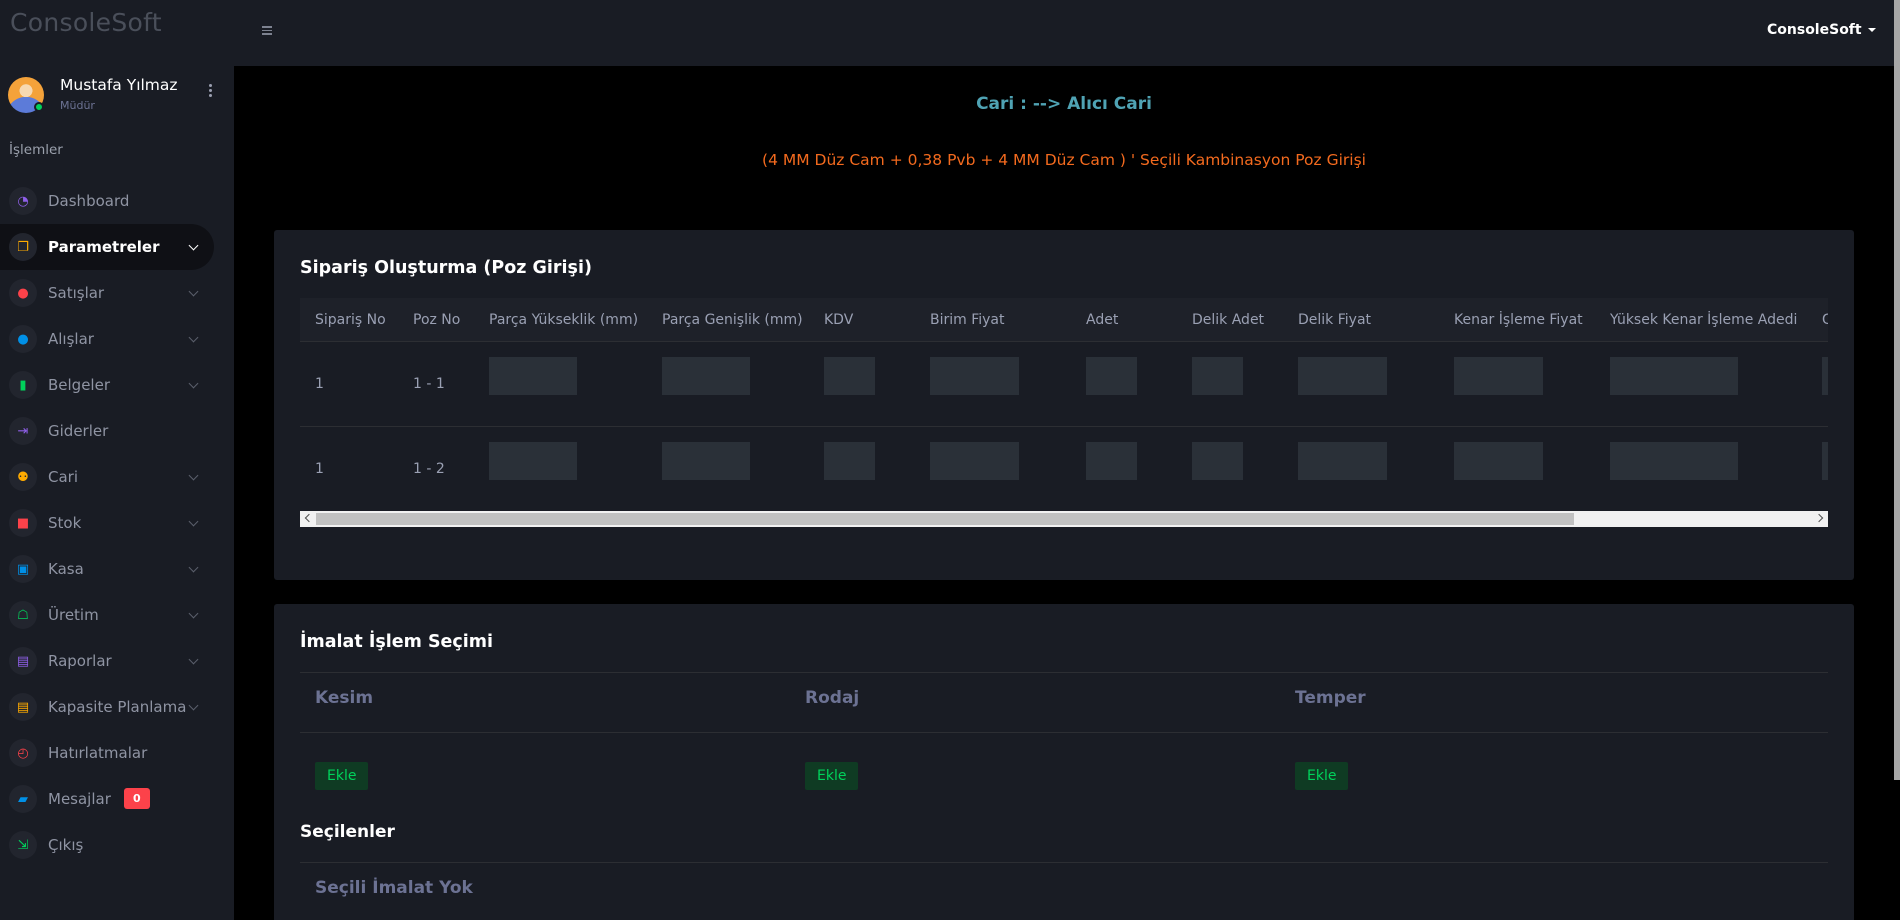  Describe the element at coordinates (117, 339) in the screenshot. I see `sidebar-item-alışlar: ● Alışlar` at that location.